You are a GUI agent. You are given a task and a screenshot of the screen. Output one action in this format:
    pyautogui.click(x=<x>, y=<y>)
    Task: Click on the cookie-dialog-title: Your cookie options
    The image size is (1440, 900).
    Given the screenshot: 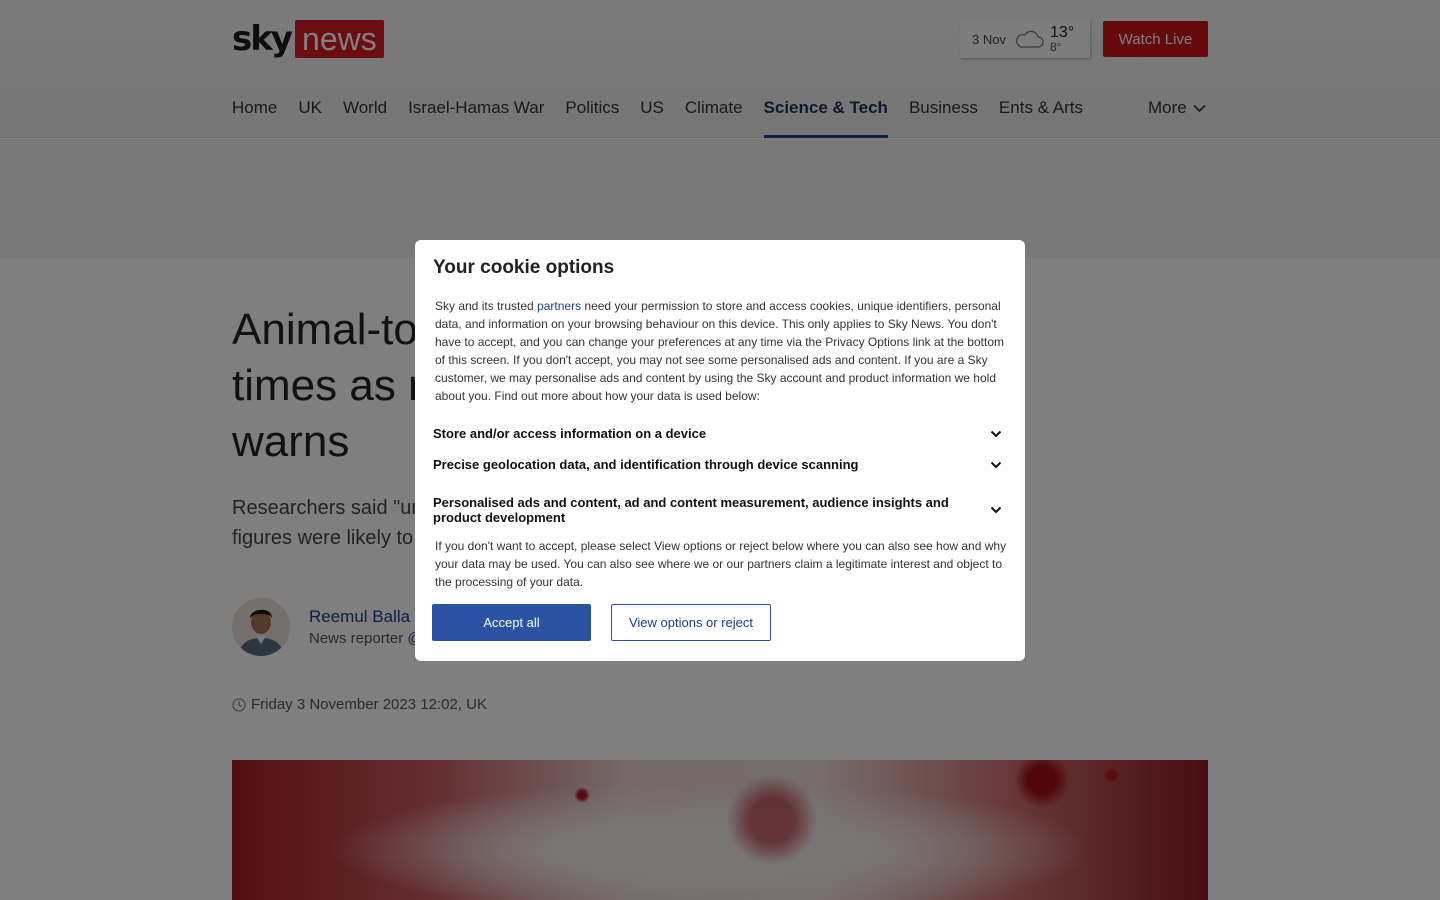 What is the action you would take?
    pyautogui.click(x=524, y=267)
    